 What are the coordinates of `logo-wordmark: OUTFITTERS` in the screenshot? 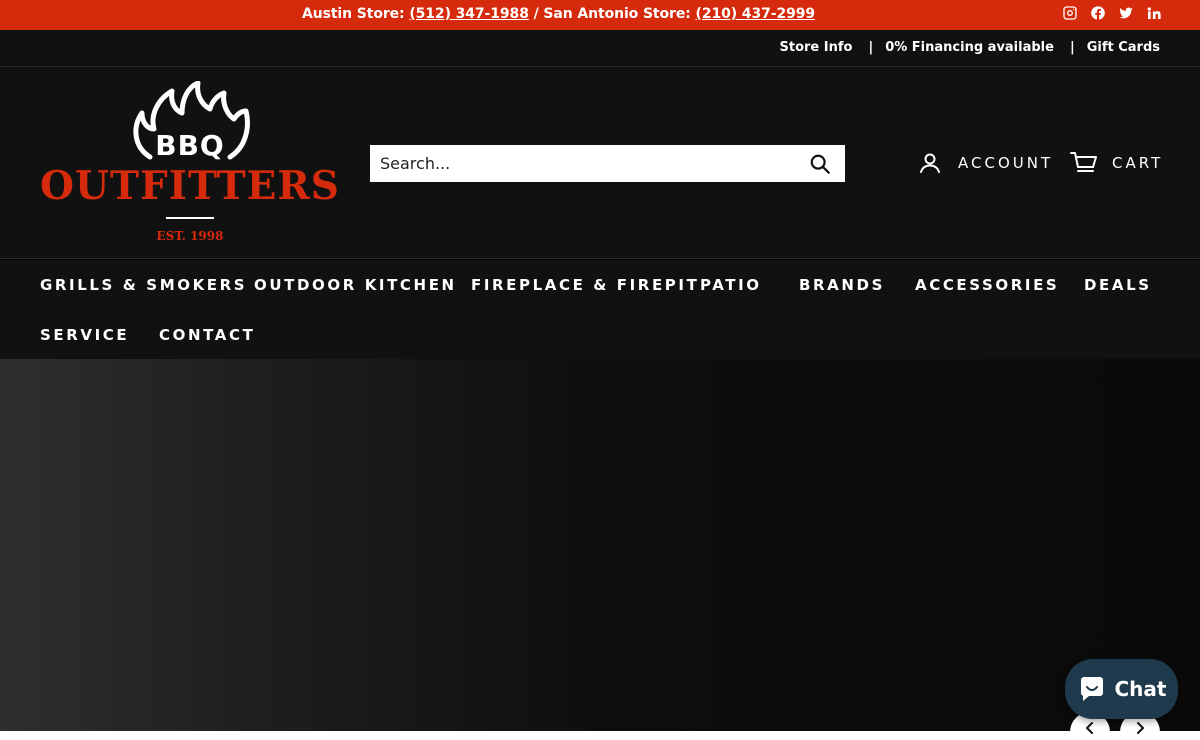 It's located at (190, 186).